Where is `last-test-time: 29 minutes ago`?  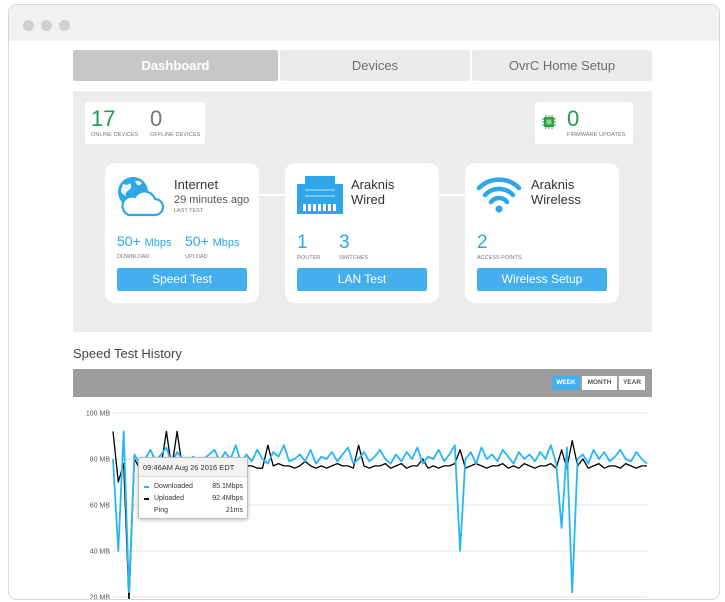
last-test-time: 29 minutes ago is located at coordinates (212, 200).